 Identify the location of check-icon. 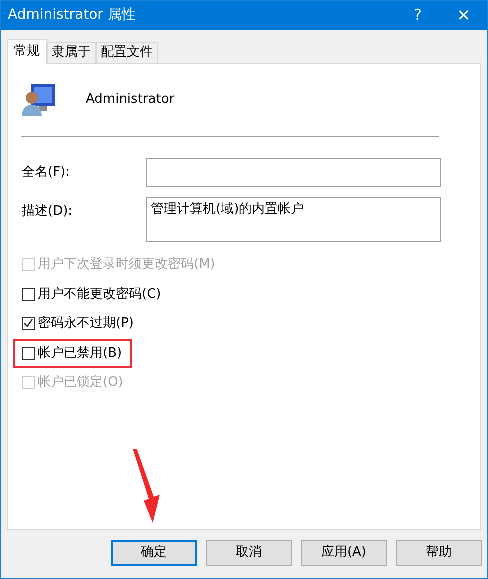
(28, 324).